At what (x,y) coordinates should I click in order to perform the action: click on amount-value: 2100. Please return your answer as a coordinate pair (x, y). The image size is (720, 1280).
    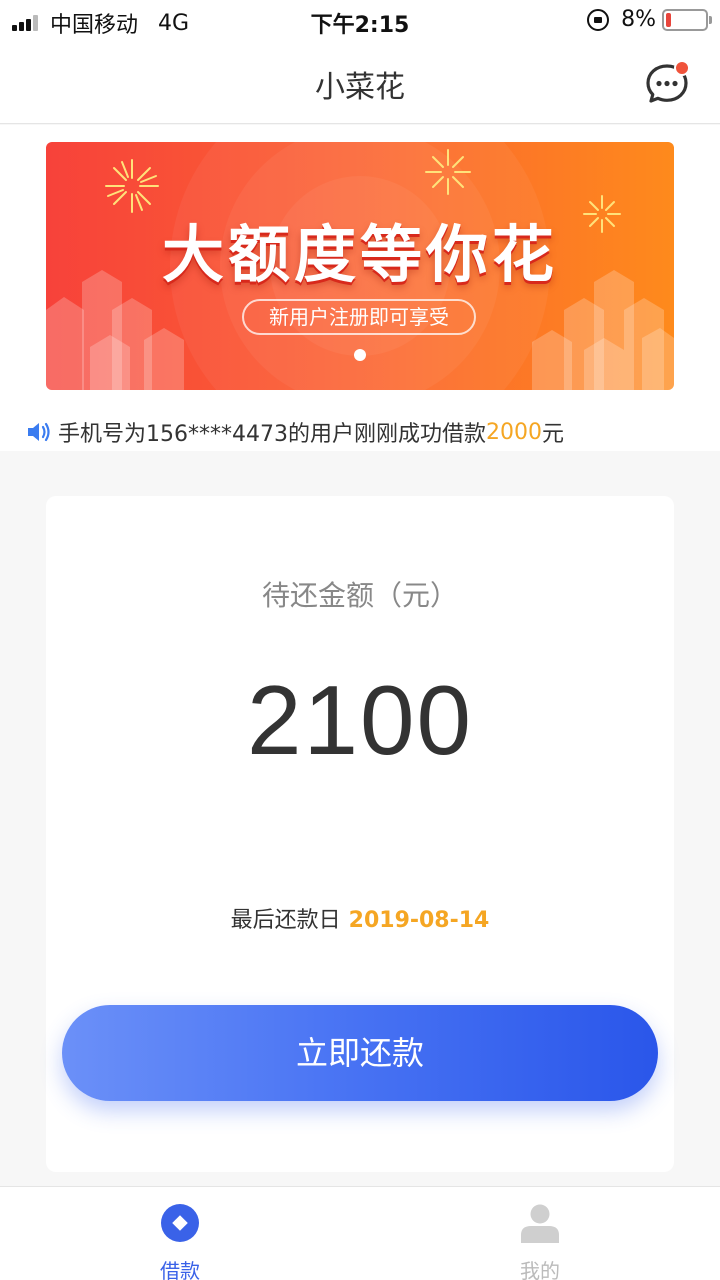
    Looking at the image, I should click on (359, 720).